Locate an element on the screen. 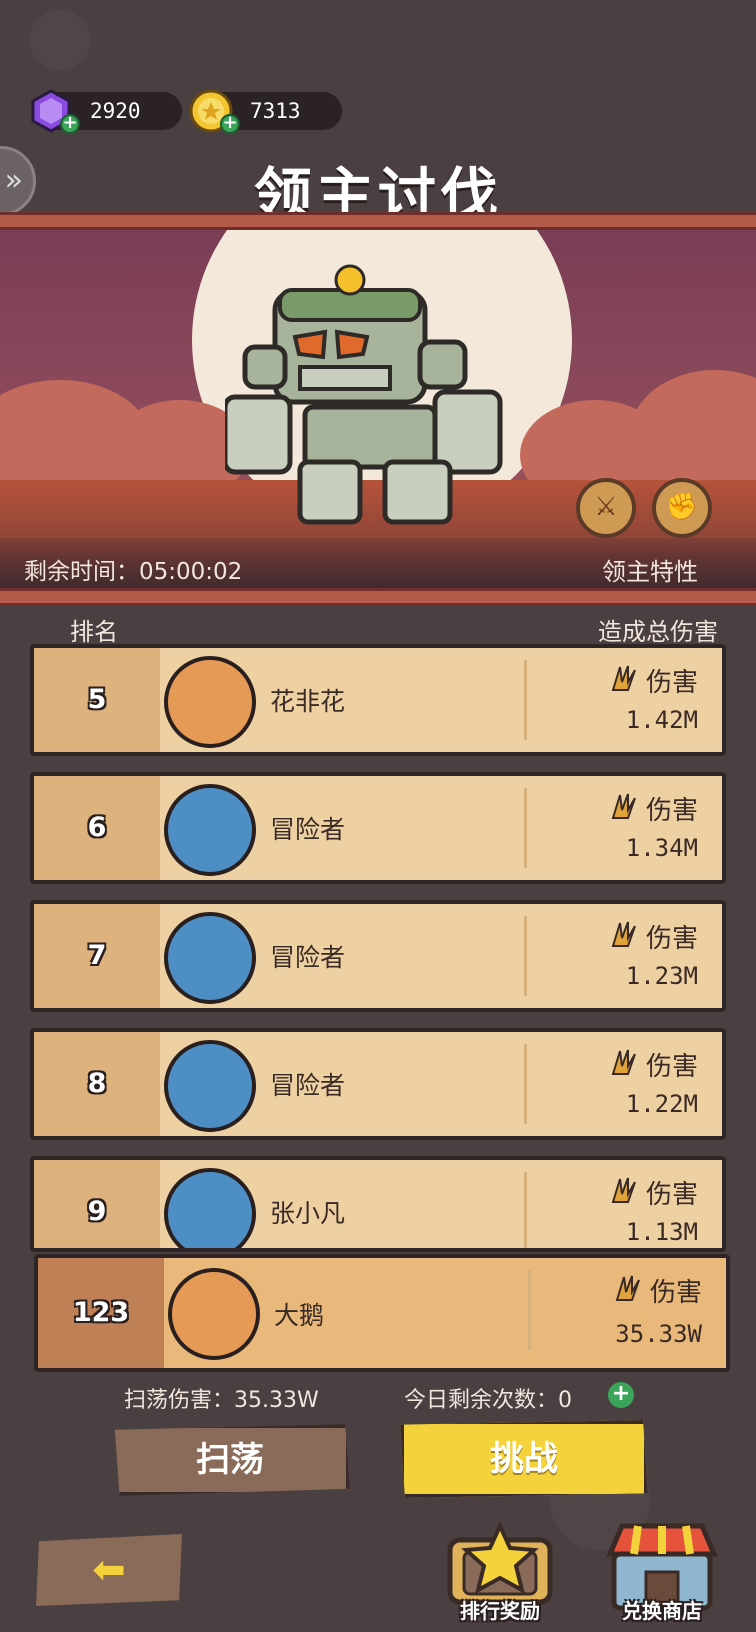  rank-rewards-button: 排行奖励 is located at coordinates (500, 1575).